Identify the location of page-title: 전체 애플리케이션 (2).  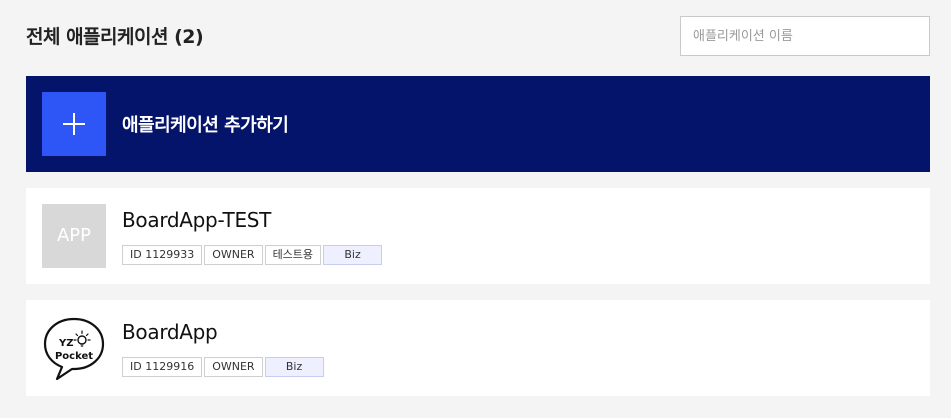
(115, 37).